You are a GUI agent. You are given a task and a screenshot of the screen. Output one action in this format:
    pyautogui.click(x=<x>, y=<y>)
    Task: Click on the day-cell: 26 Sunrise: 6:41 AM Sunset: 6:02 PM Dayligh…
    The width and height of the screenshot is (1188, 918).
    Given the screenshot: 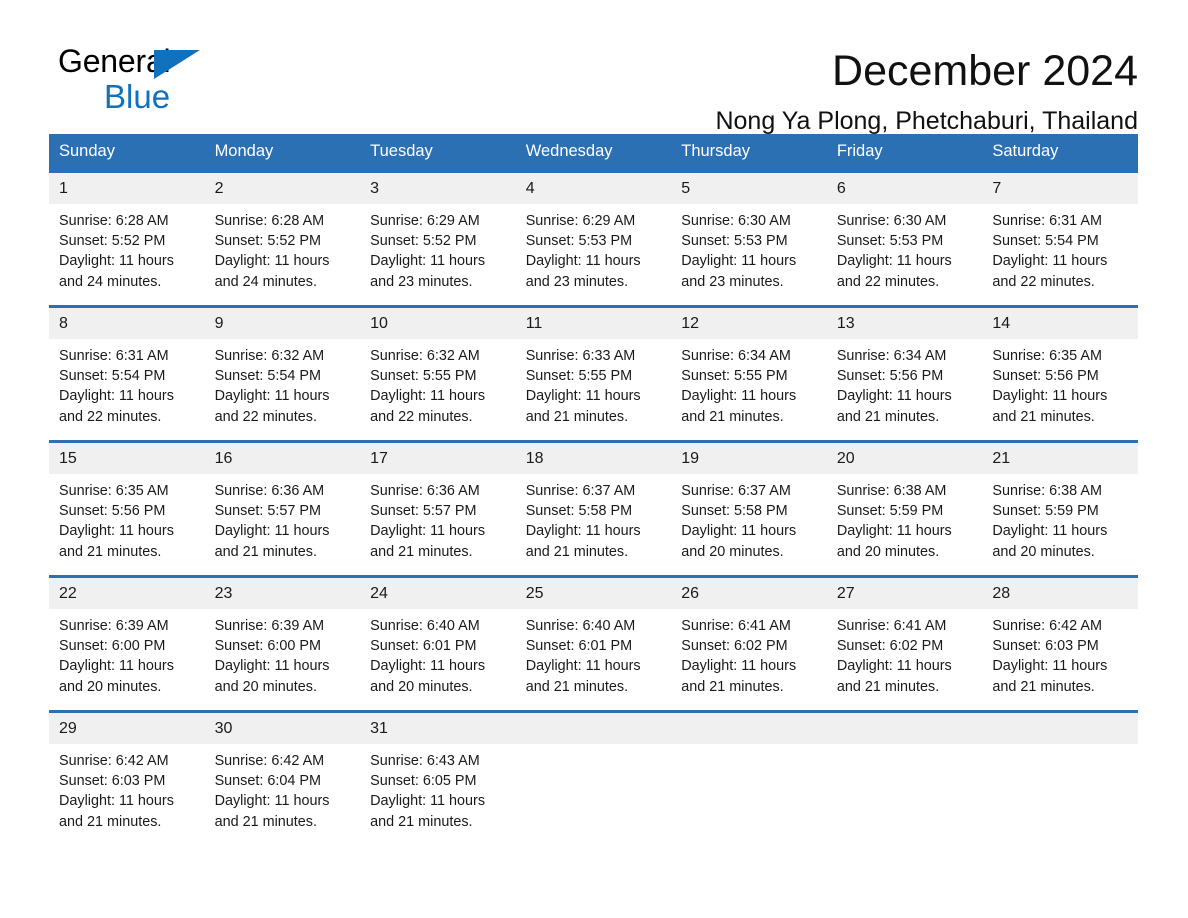 What is the action you would take?
    pyautogui.click(x=749, y=643)
    